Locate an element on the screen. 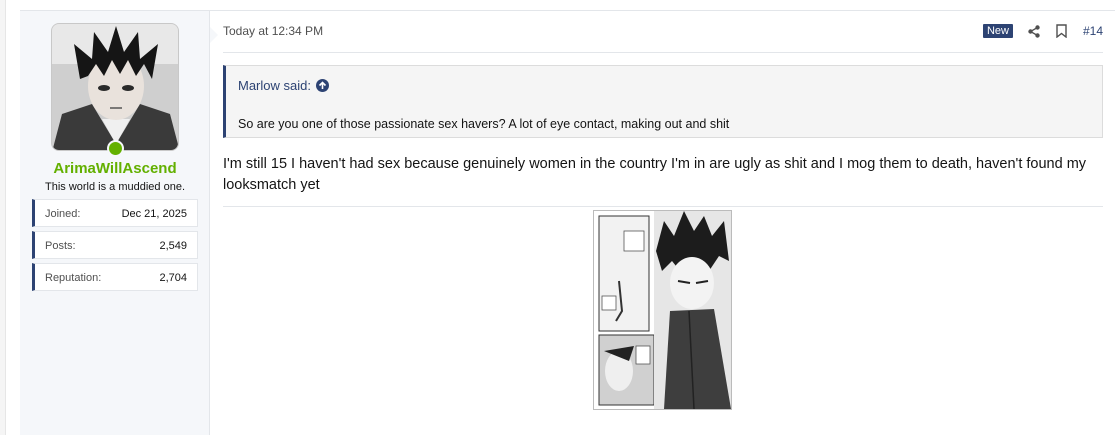  sidebar-pointer is located at coordinates (214, 35).